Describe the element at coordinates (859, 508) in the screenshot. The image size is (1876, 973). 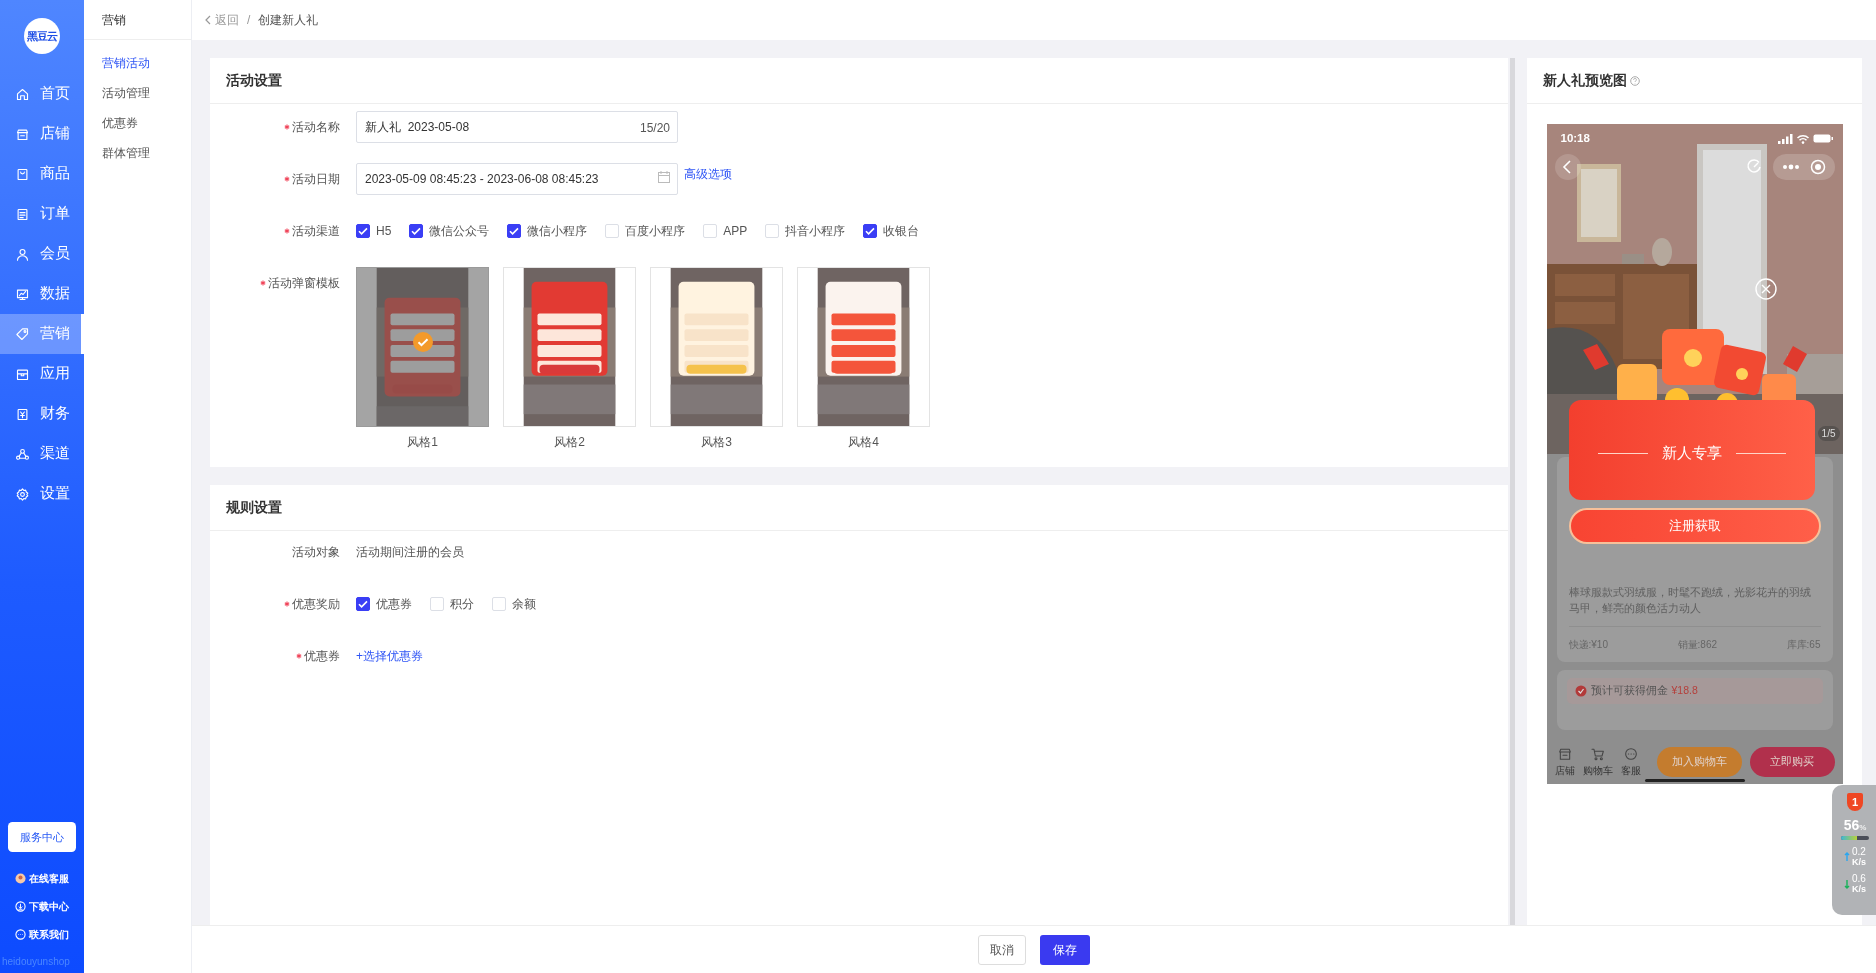
I see `section-title: 规则设置` at that location.